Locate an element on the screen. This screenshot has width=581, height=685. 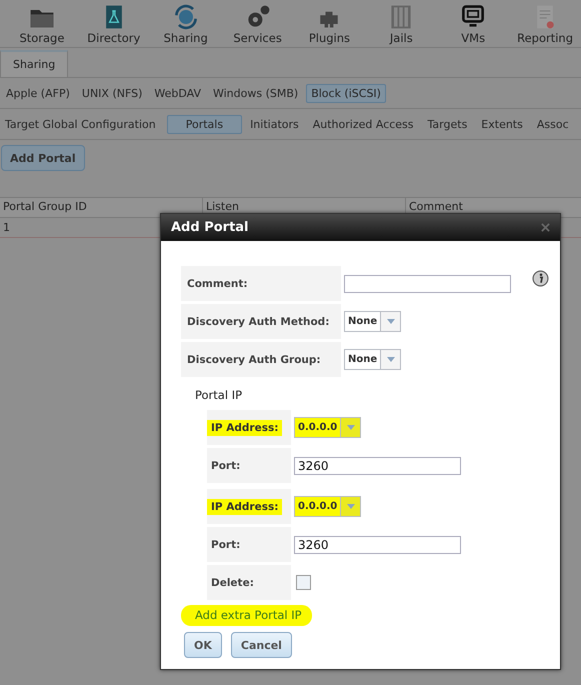
page-tab: Sharing is located at coordinates (34, 63).